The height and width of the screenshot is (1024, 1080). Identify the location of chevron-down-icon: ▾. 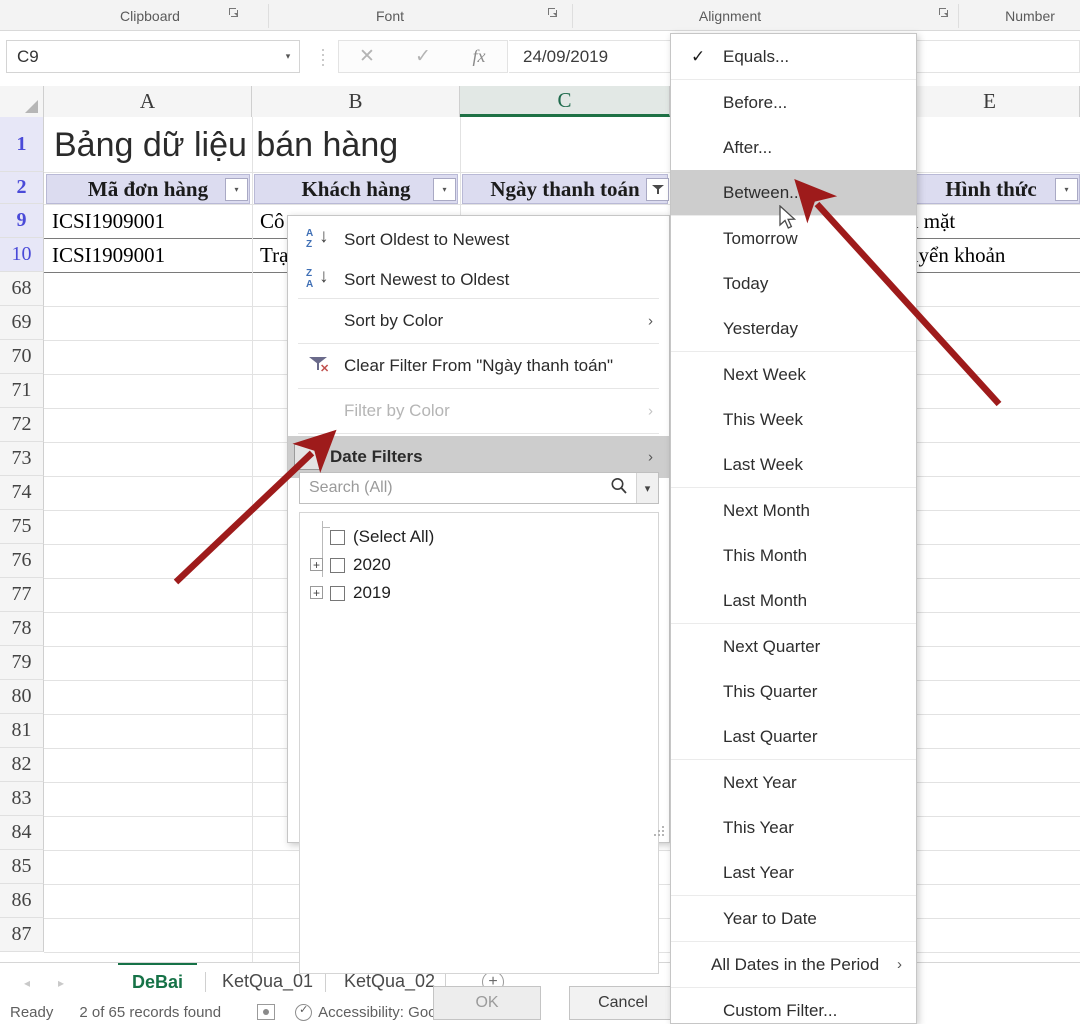
(288, 56).